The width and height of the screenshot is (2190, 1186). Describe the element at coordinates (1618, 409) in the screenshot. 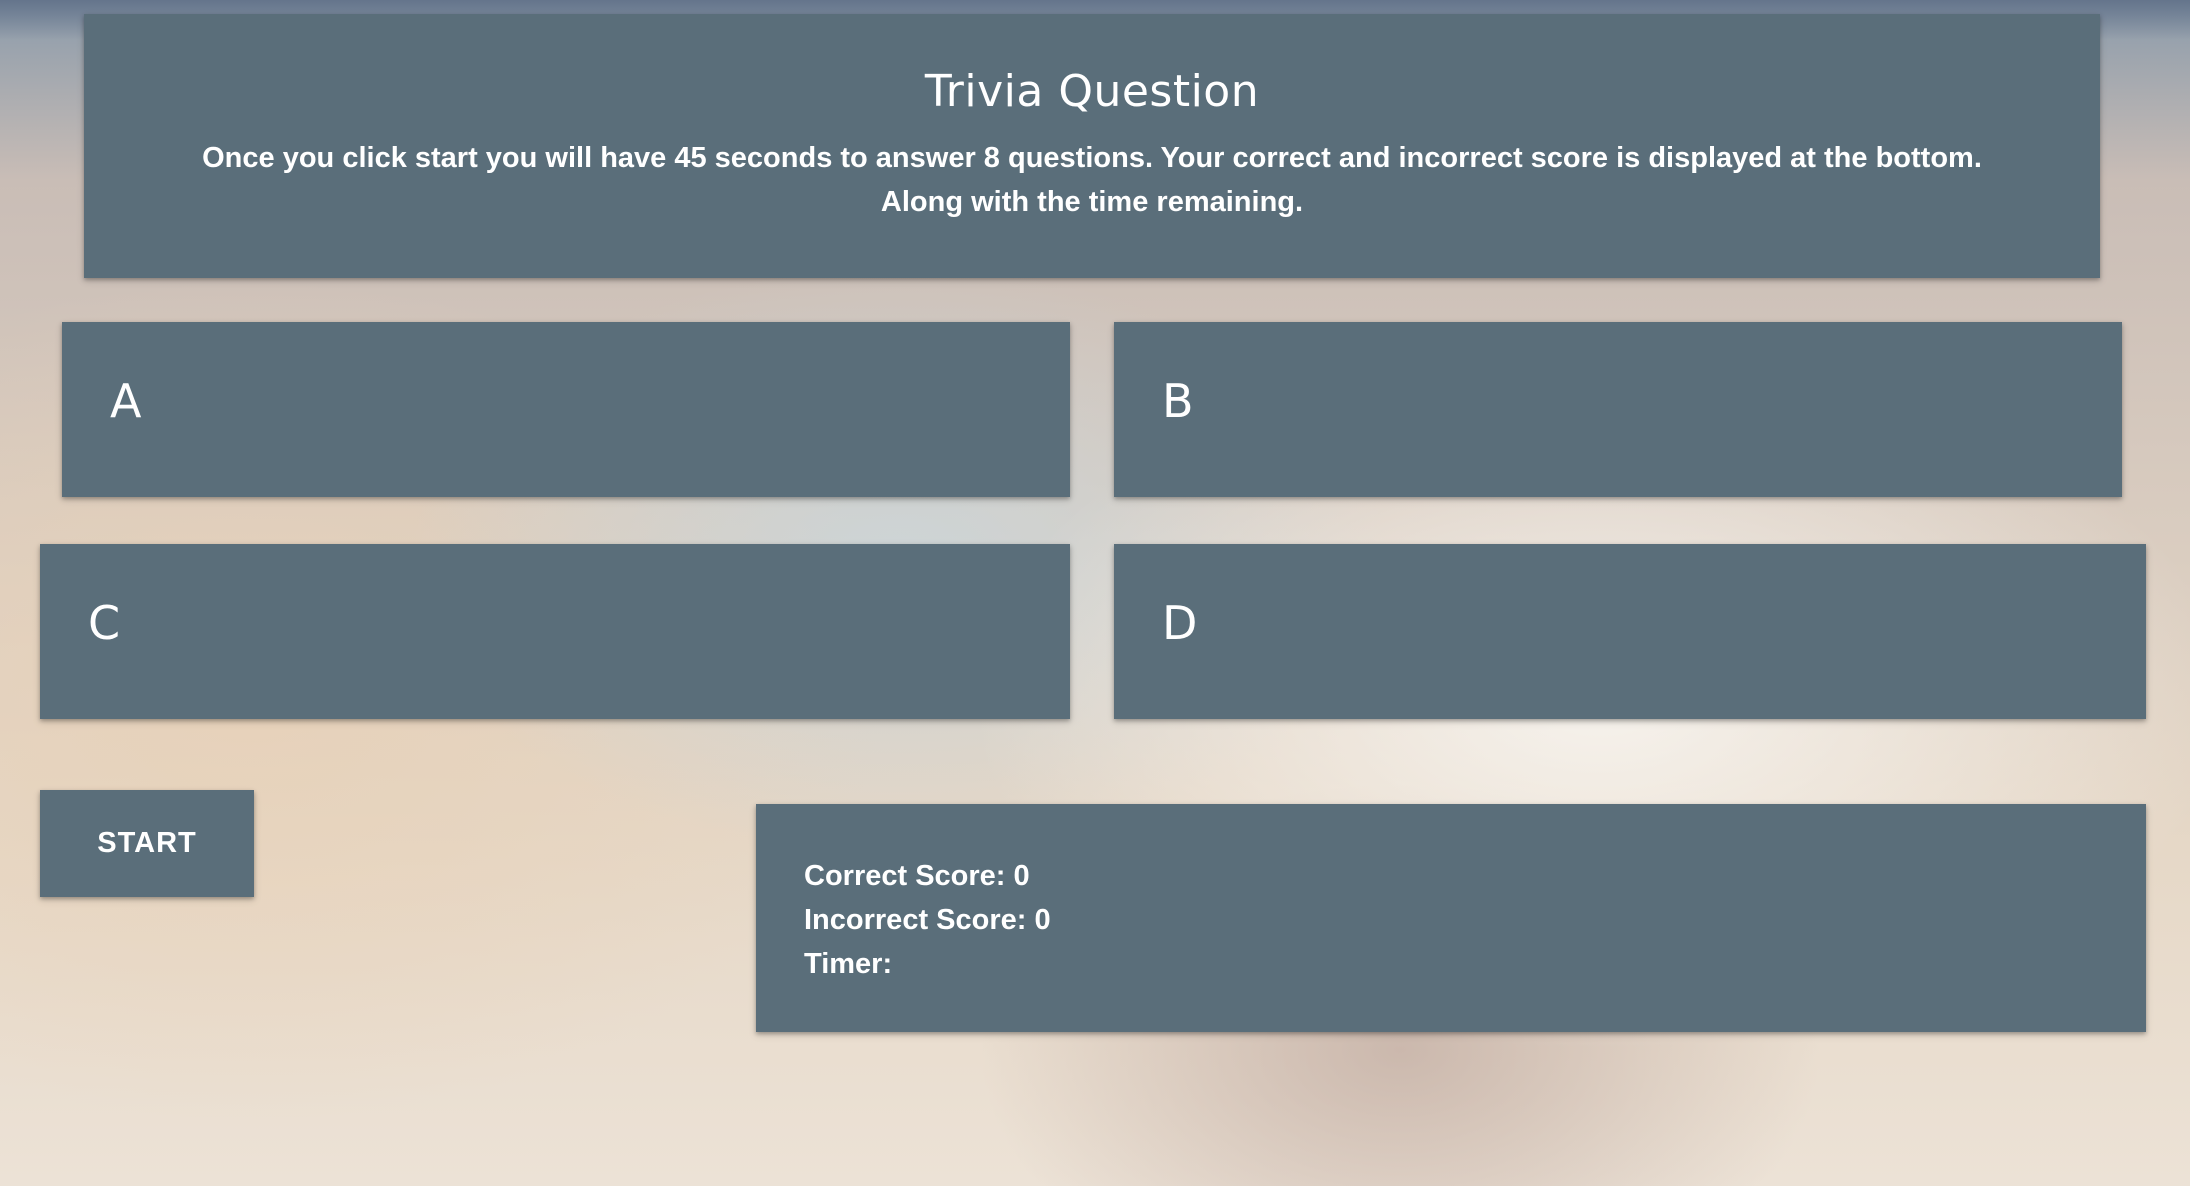

I see `answer-option-b: B` at that location.